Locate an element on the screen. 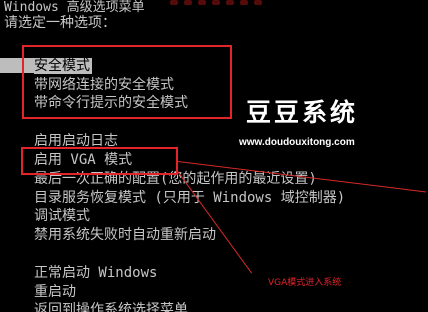 The image size is (428, 312). menu-item-directory-services-restore: 目录服务恢复模式 (只用于 Windows 域控制器) is located at coordinates (189, 198).